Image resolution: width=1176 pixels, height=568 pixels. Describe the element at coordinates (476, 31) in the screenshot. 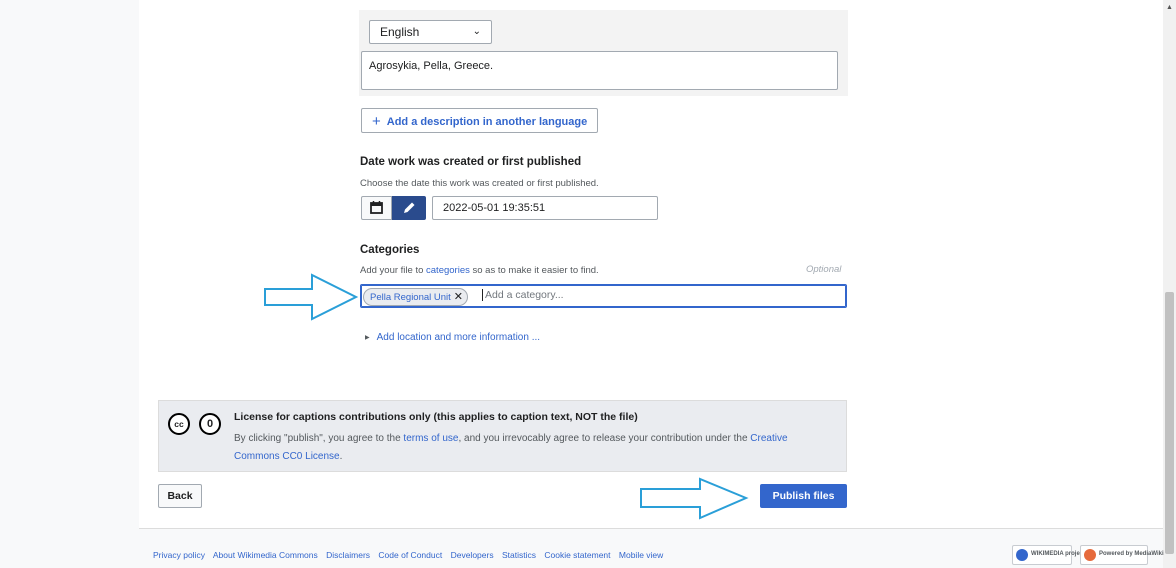

I see `chevron-down-icon: ⌄` at that location.